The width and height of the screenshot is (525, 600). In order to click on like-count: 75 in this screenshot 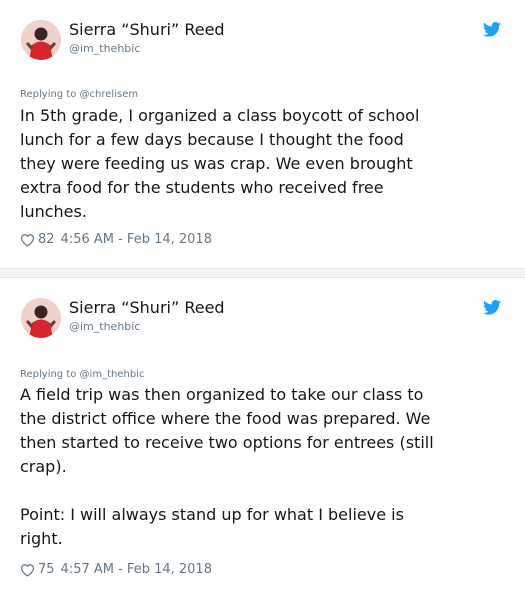, I will do `click(46, 569)`.